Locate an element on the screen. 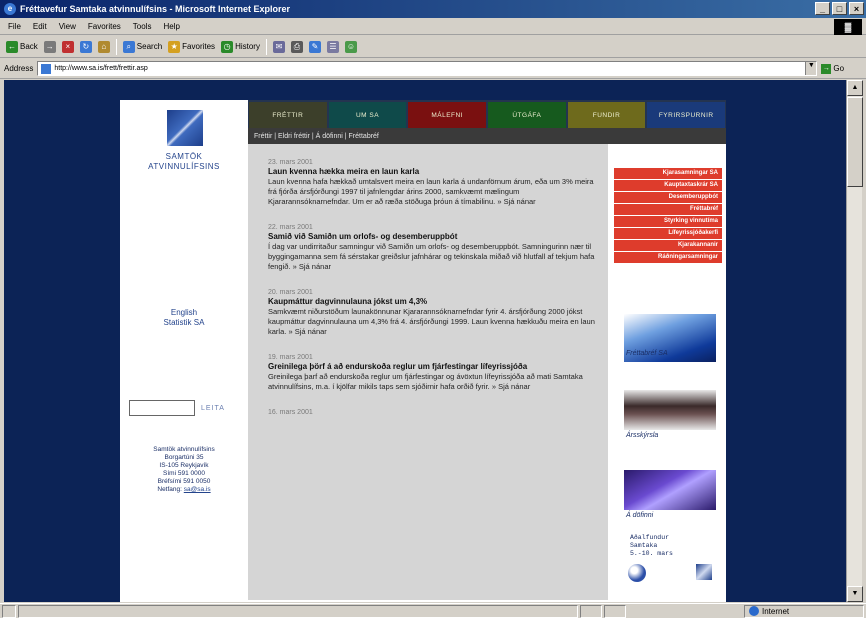 Image resolution: width=866 pixels, height=618 pixels. forward-button: → is located at coordinates (49, 46).